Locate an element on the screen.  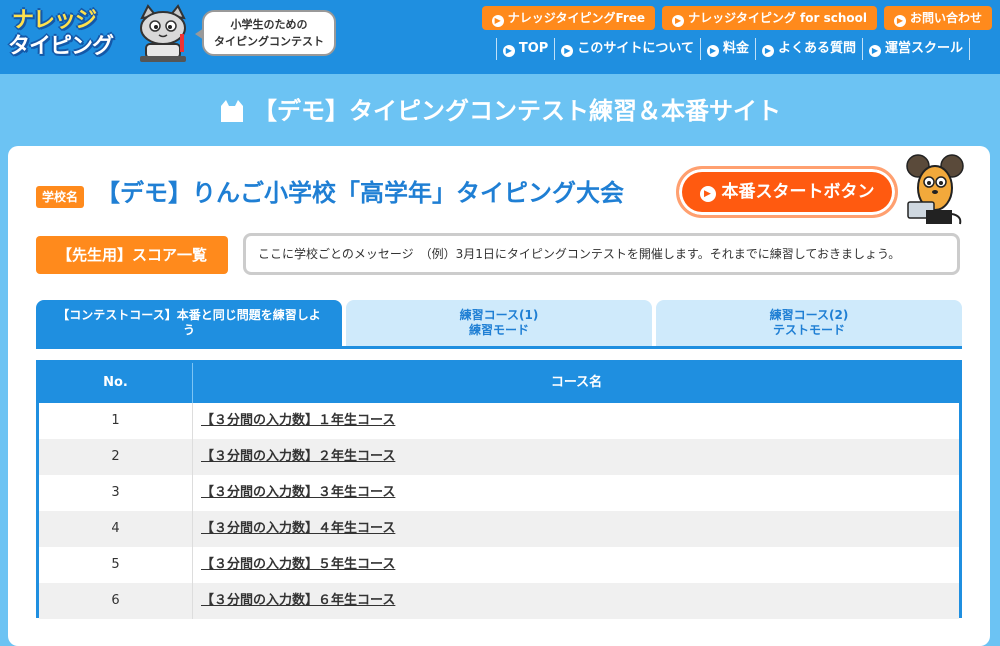
button-label: ナレッジタイピングFree is located at coordinates (576, 18).